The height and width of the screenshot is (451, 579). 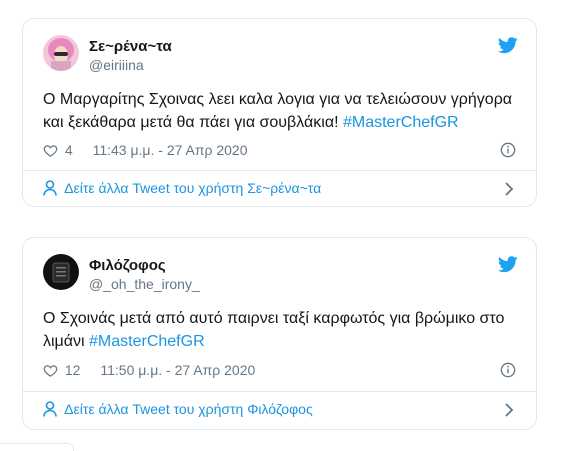 I want to click on display-name: Φιλόζοφος, so click(x=127, y=265).